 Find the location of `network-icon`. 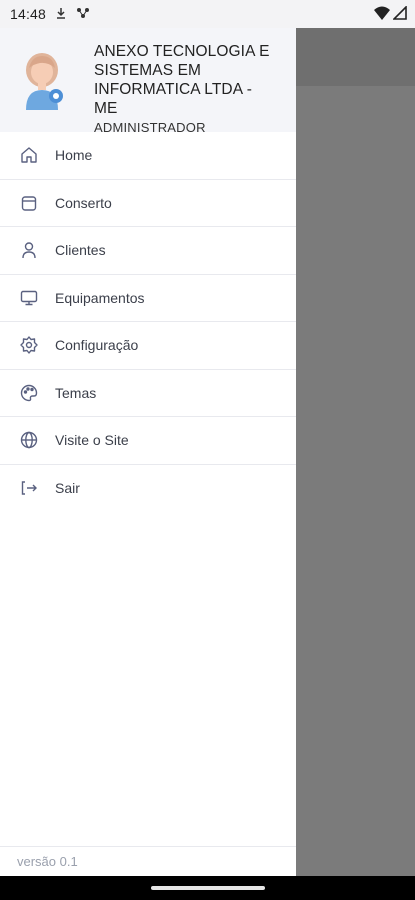

network-icon is located at coordinates (83, 14).